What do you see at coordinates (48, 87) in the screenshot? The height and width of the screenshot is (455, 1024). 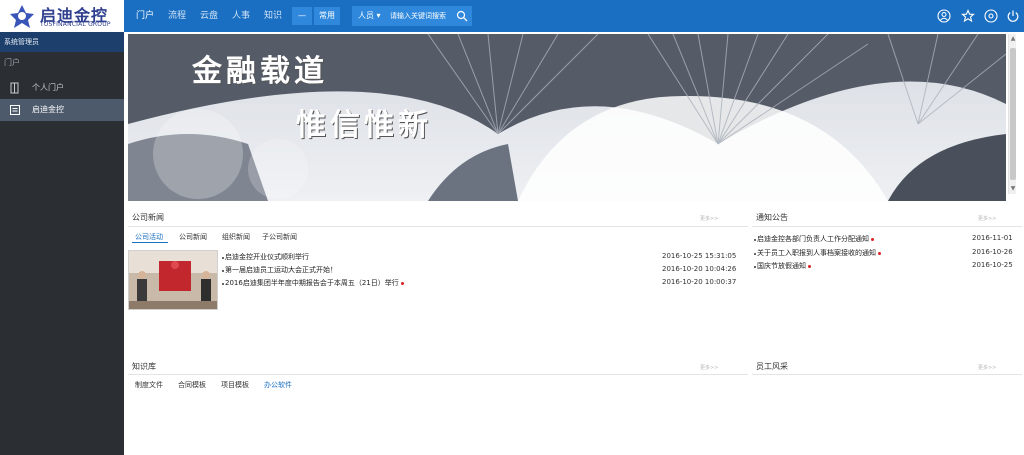 I see `sidebar-item-label: 个人门户` at bounding box center [48, 87].